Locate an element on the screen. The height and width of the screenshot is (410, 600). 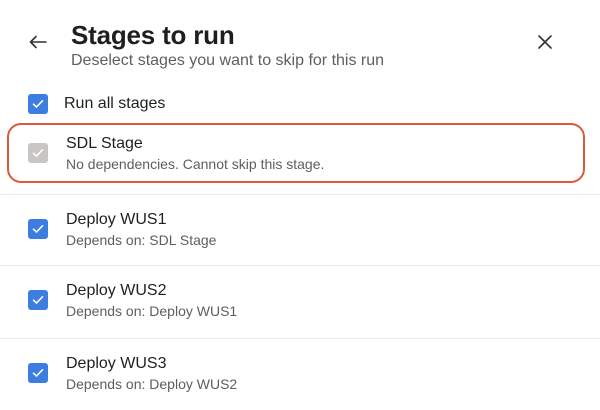
run-all-label: Run all stages is located at coordinates (115, 103).